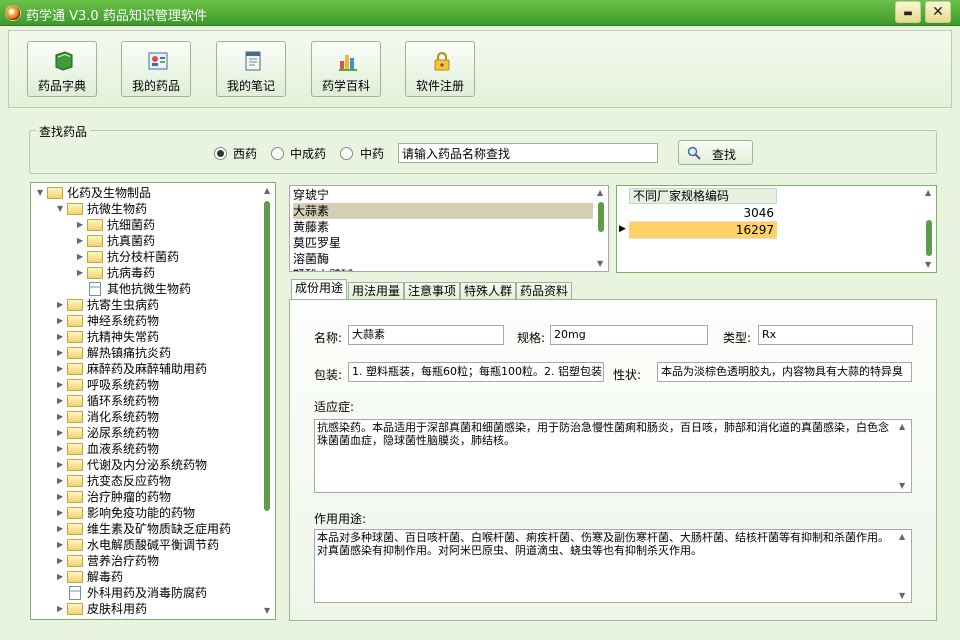 The height and width of the screenshot is (640, 960). What do you see at coordinates (908, 12) in the screenshot?
I see `minimize-button: ▬` at bounding box center [908, 12].